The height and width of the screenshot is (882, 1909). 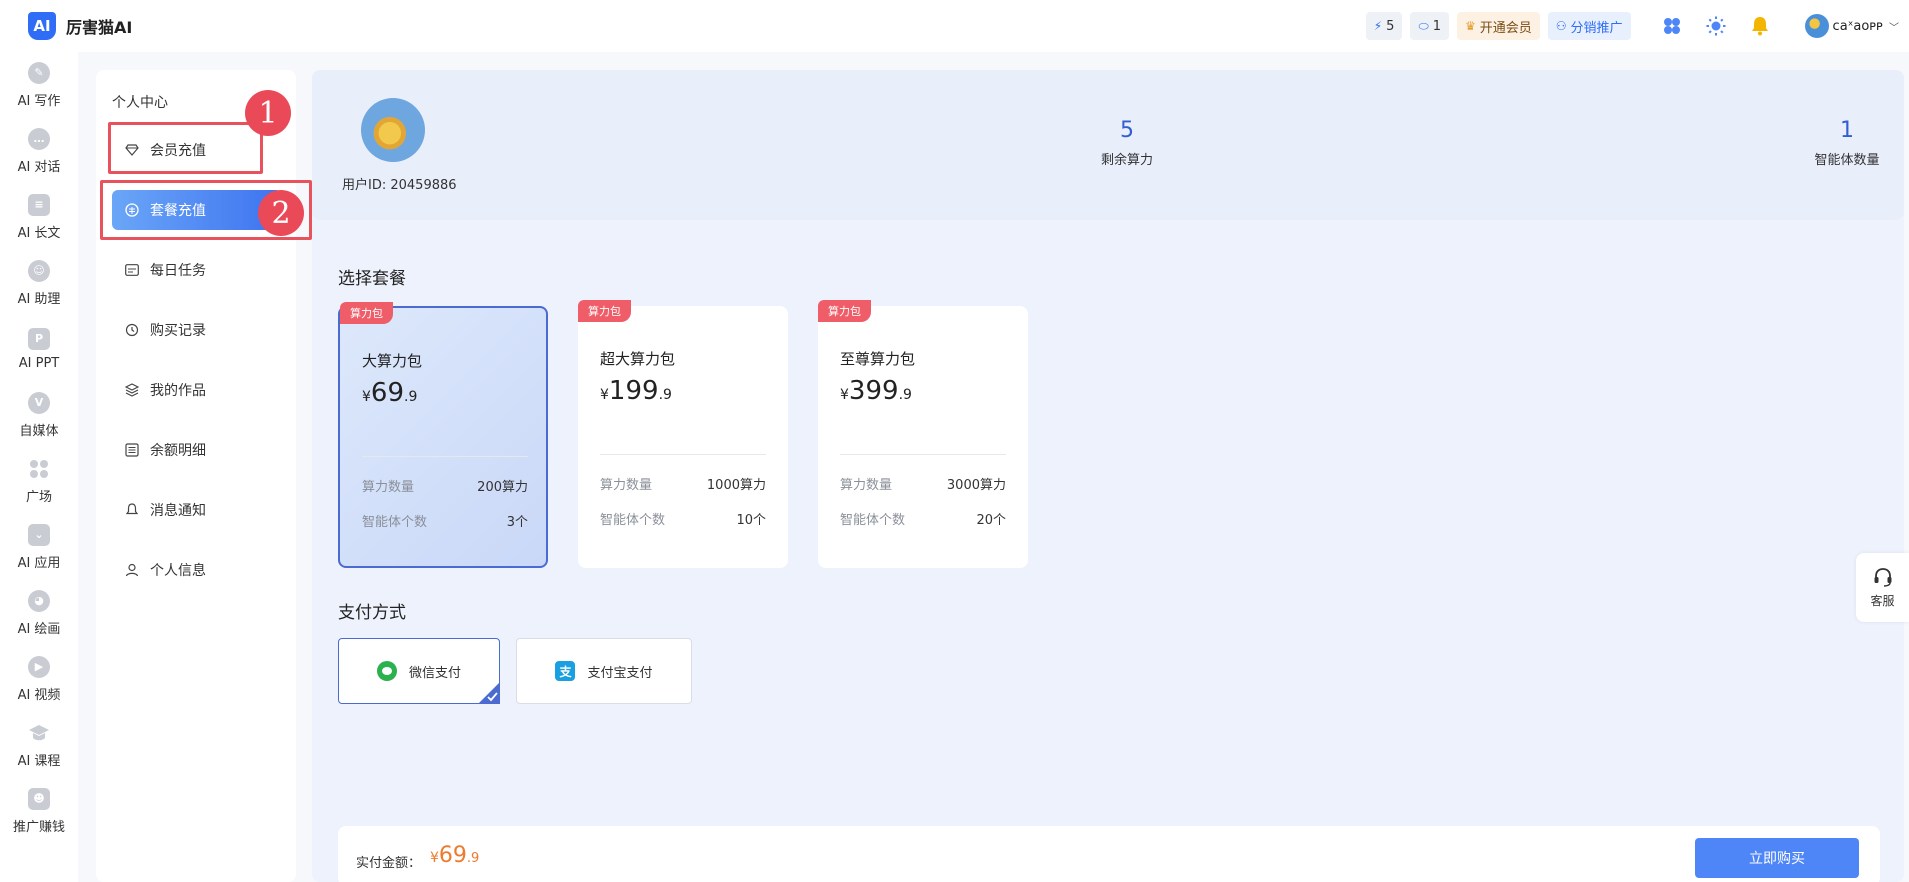 I want to click on menu-item-notifications: 消息通知, so click(x=197, y=510).